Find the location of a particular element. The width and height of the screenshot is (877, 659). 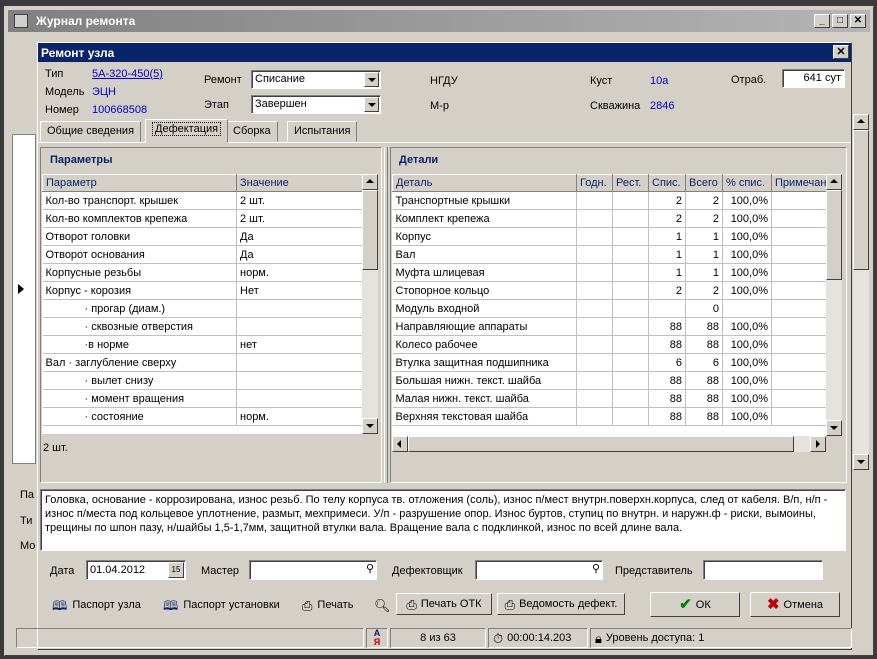

minimize-button: _ is located at coordinates (822, 21).